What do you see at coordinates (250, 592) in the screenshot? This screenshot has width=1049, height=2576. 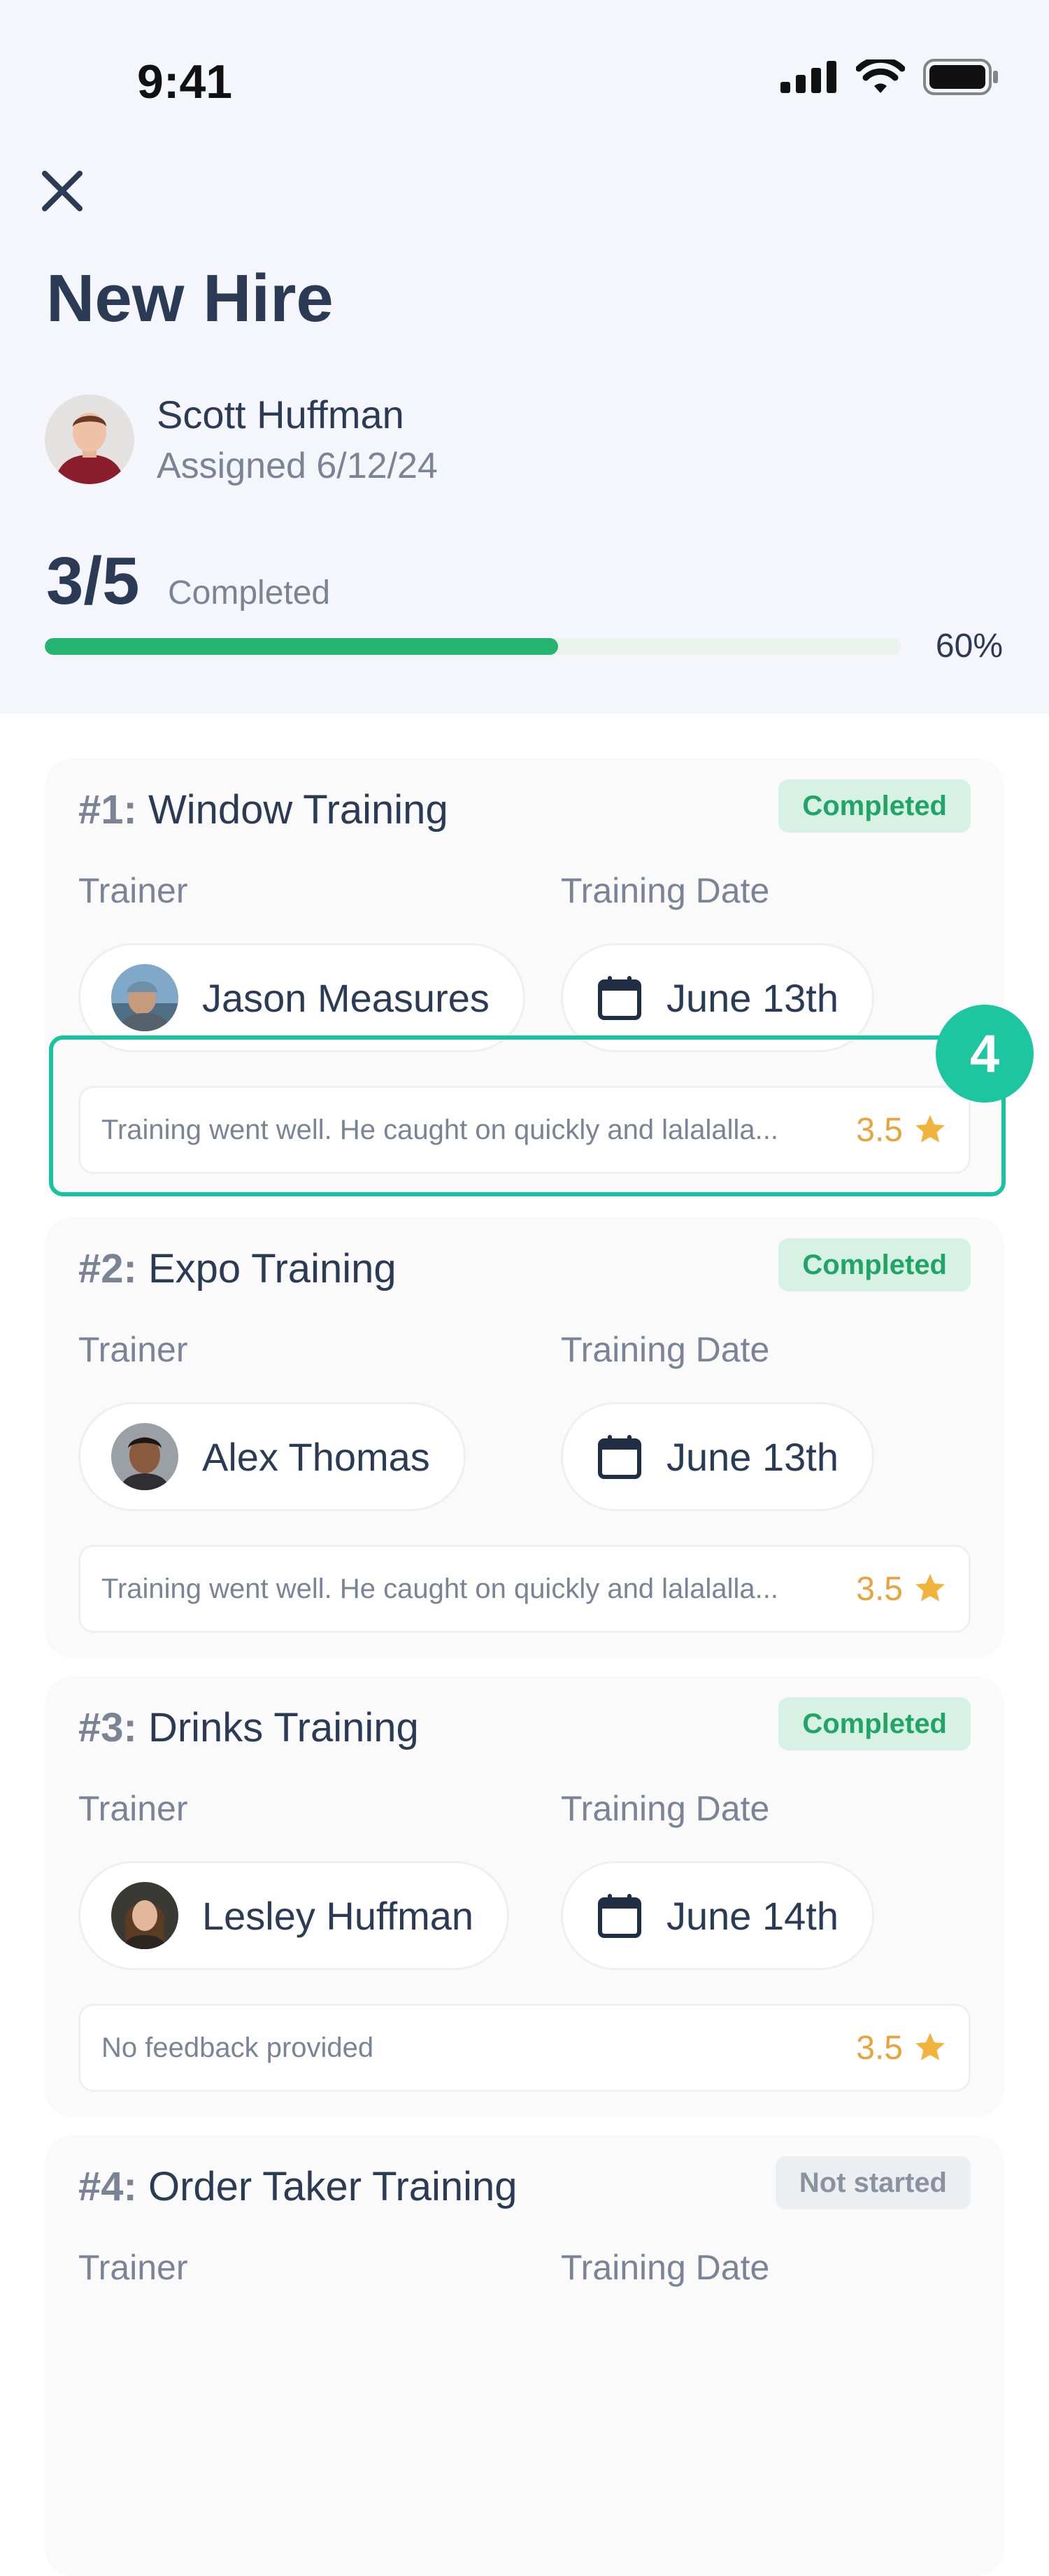 I see `progress-label: Completed` at bounding box center [250, 592].